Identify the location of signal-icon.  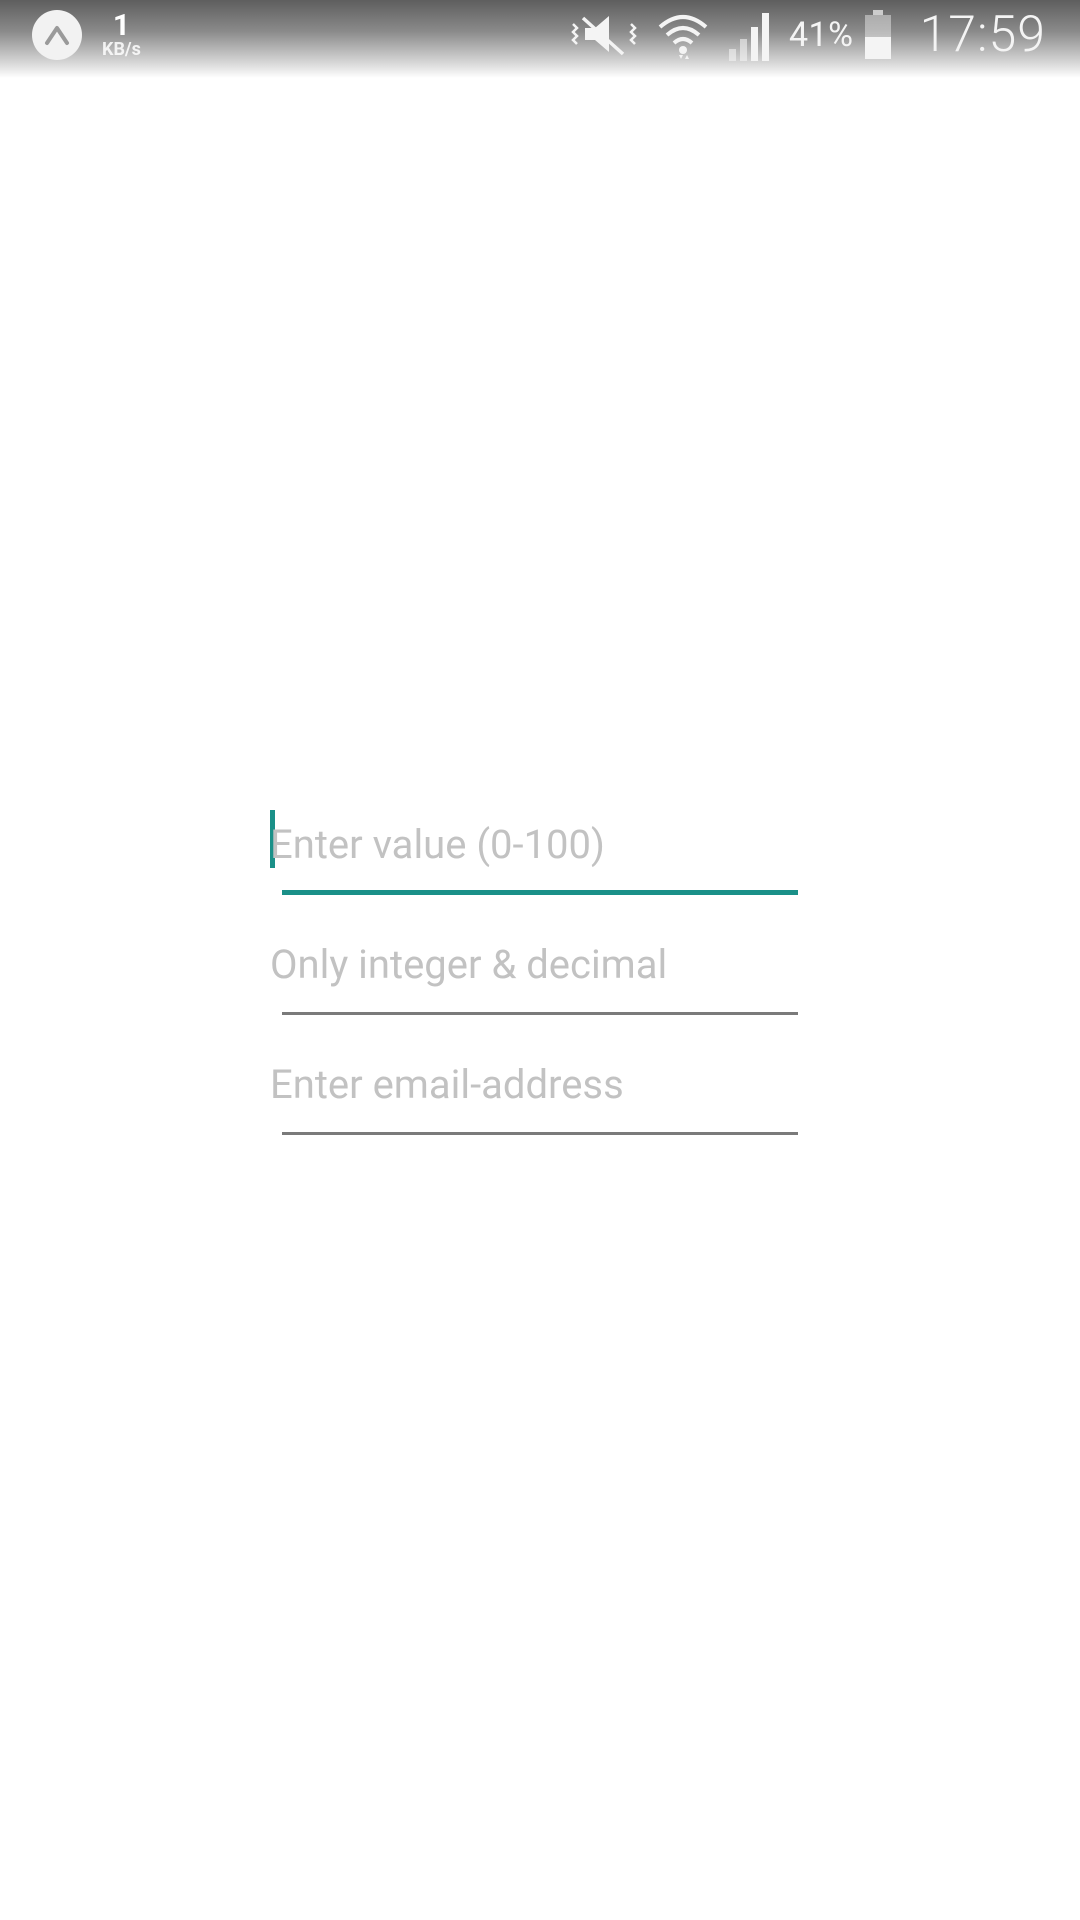
(751, 35).